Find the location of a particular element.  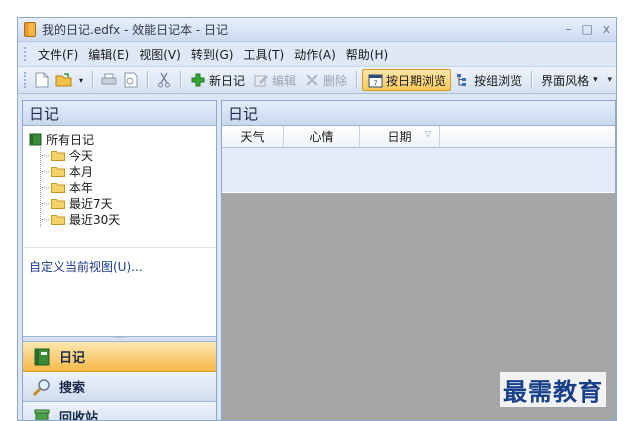

watermark: 最需教育 is located at coordinates (553, 389).